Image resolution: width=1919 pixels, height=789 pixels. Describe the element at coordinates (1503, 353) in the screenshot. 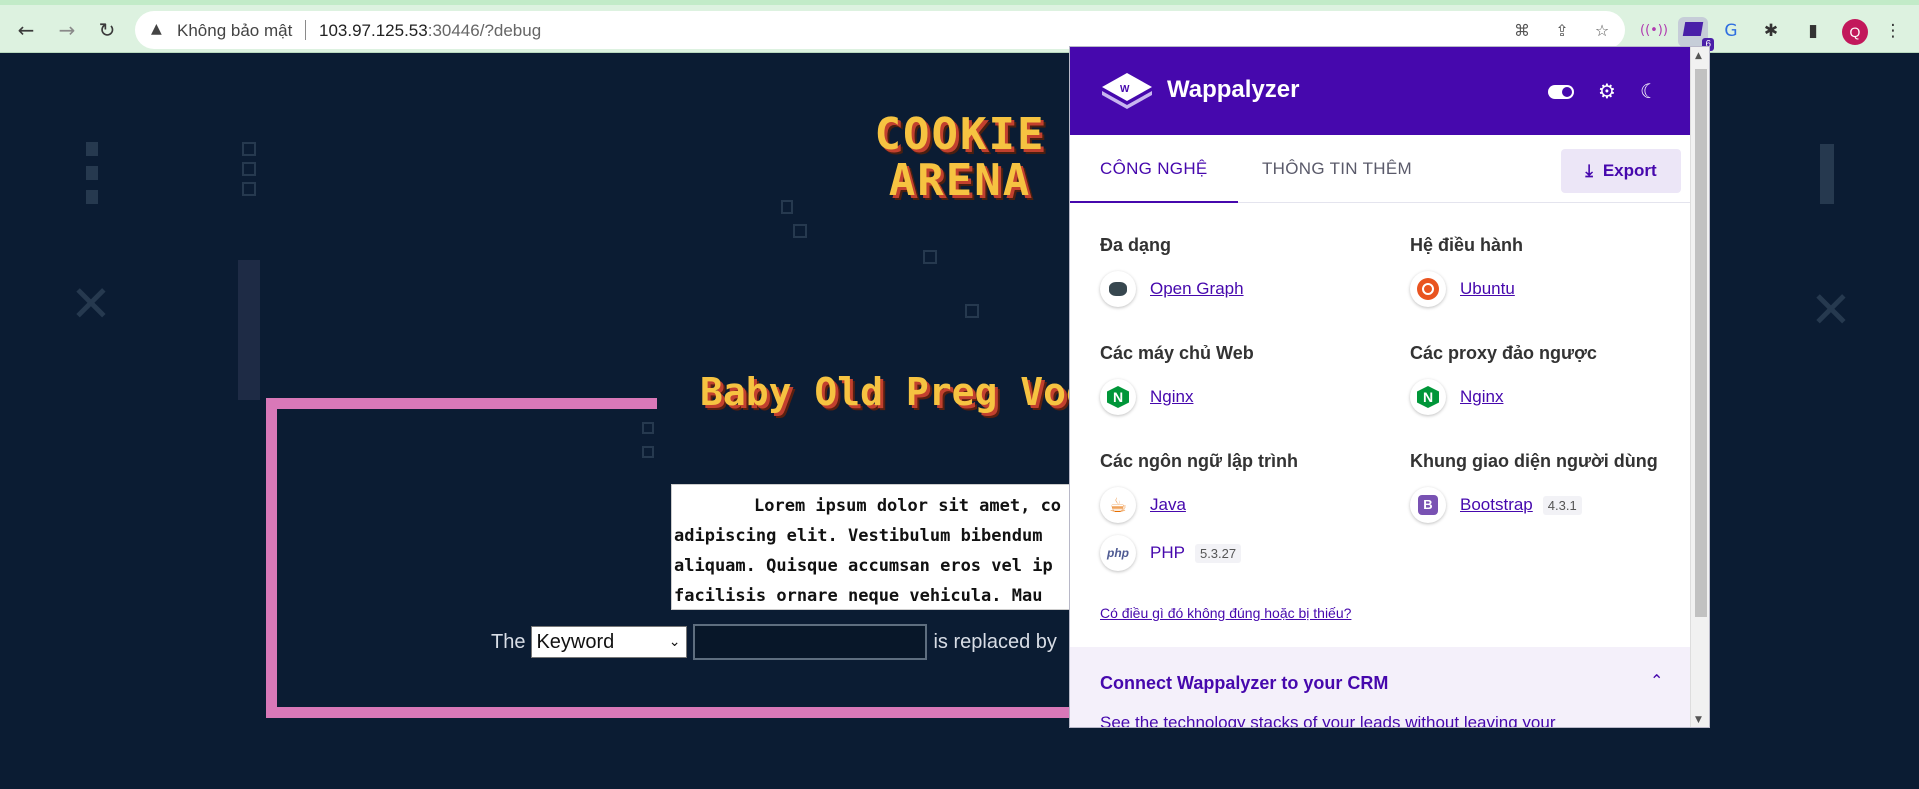

I see `category-title: Các proxy đảo ngược` at that location.